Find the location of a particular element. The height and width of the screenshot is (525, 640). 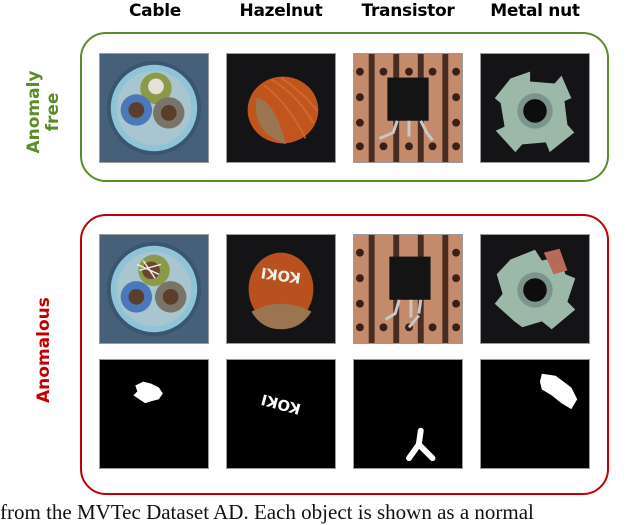

hazelnut-defect-mask: KOKI is located at coordinates (281, 414).